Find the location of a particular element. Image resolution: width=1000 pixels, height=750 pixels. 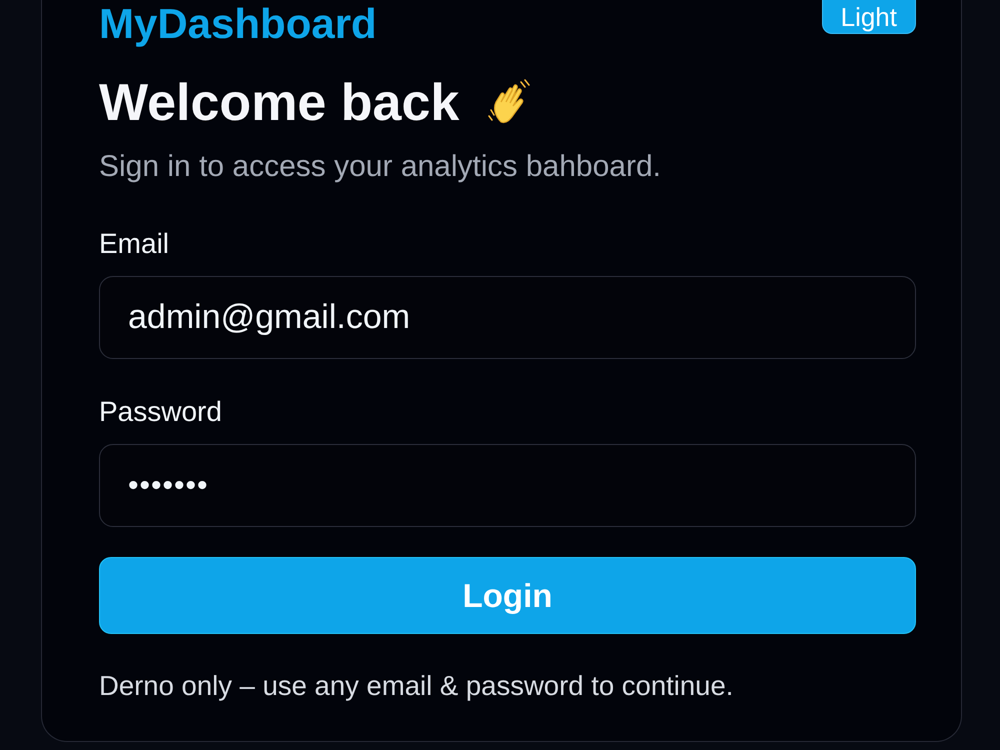

demo-note-text: Derno only – use any email & password to continue. is located at coordinates (416, 686).